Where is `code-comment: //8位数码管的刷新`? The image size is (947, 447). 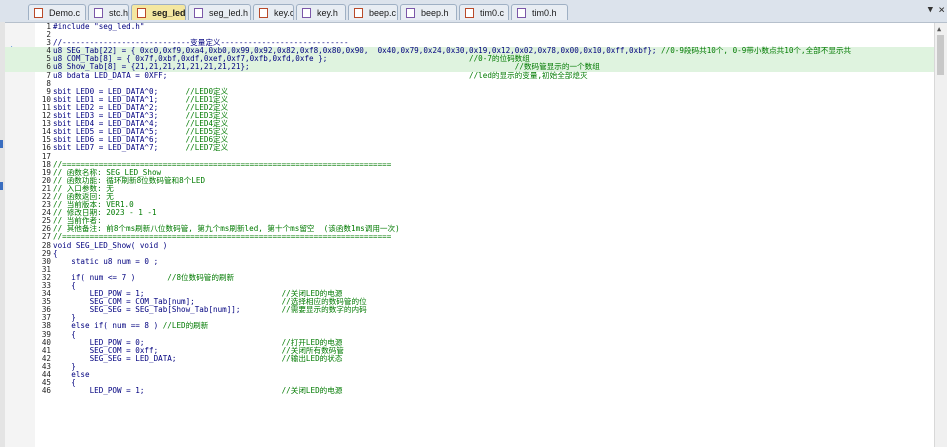
code-comment: //8位数码管的刷新 is located at coordinates (185, 277).